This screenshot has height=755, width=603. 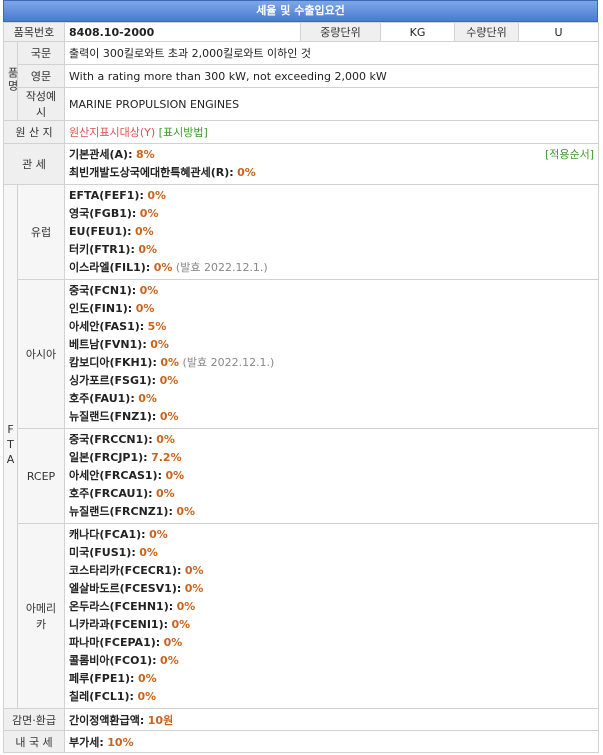 What do you see at coordinates (331, 250) in the screenshot?
I see `fta-item: 터키(FTR1): 0%` at bounding box center [331, 250].